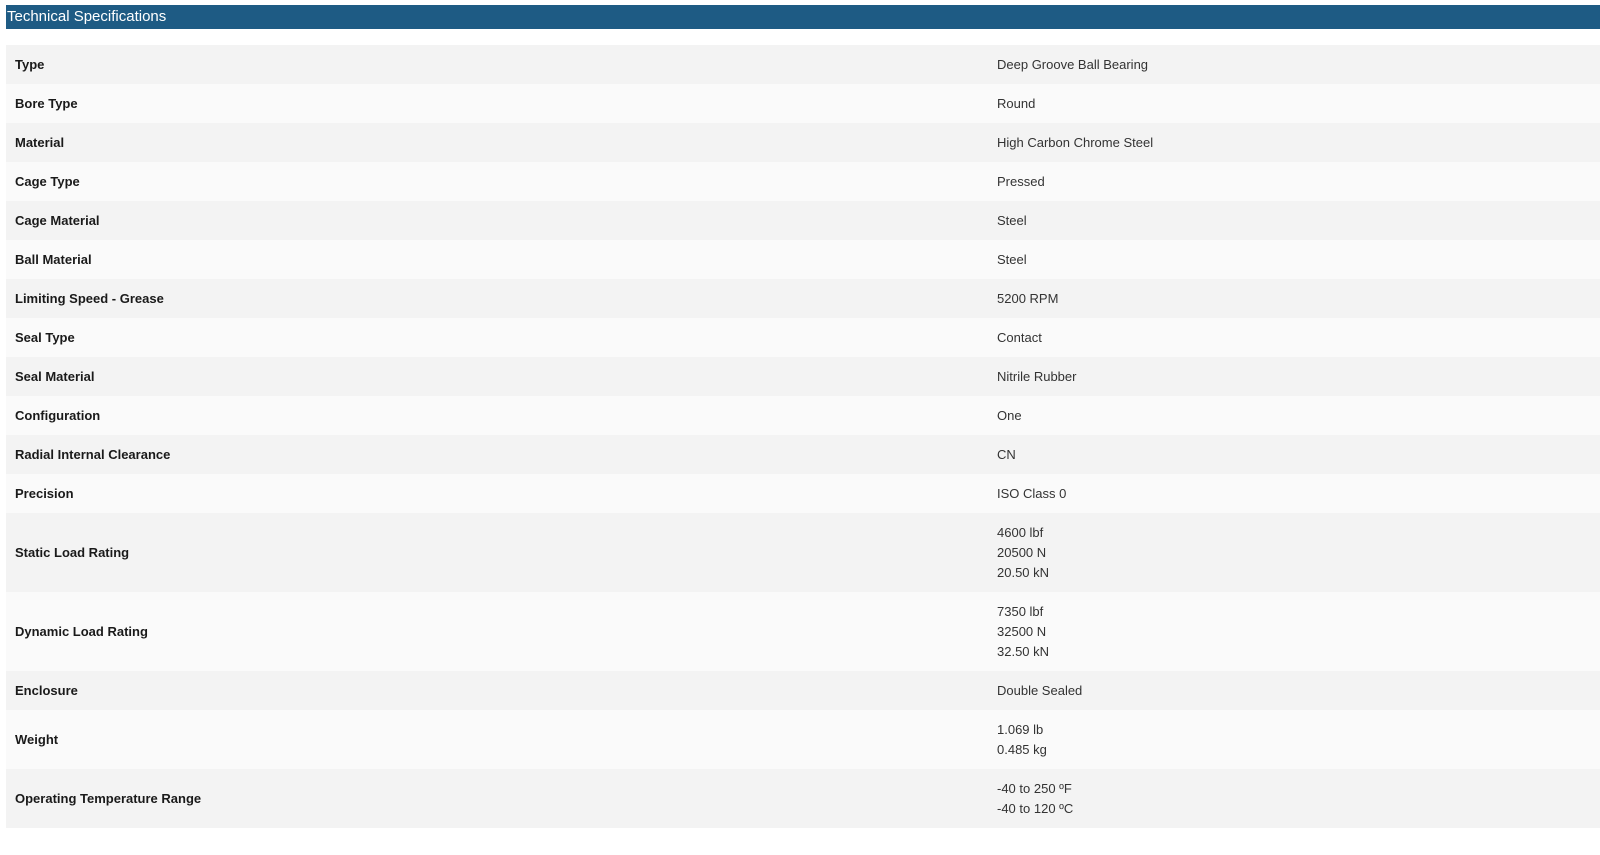 This screenshot has width=1600, height=855. What do you see at coordinates (1298, 64) in the screenshot?
I see `spec-value: Deep Groove Ball Bearing` at bounding box center [1298, 64].